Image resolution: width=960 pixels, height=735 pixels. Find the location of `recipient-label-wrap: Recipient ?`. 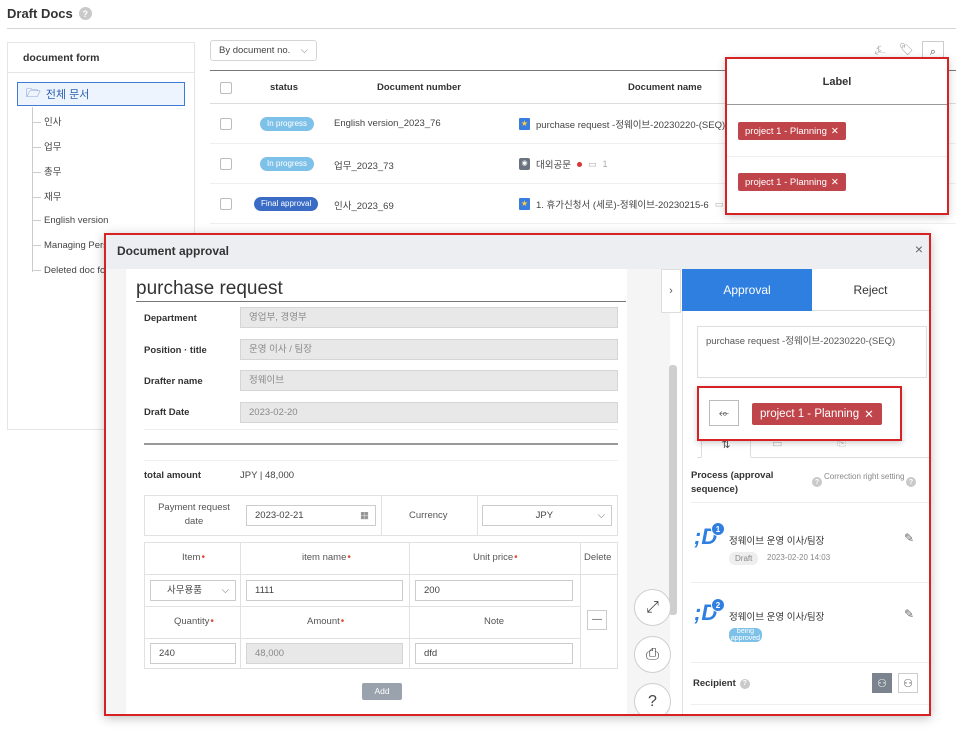

recipient-label-wrap: Recipient ? is located at coordinates (721, 683).